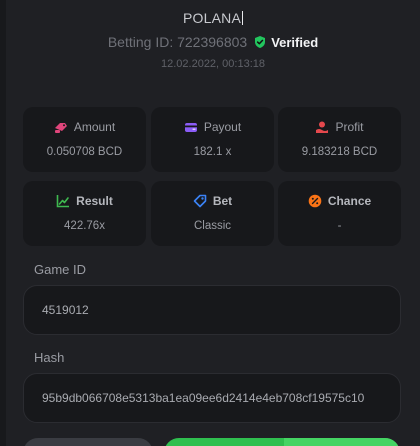 The width and height of the screenshot is (420, 446). I want to click on verified-badge: Verified, so click(285, 42).